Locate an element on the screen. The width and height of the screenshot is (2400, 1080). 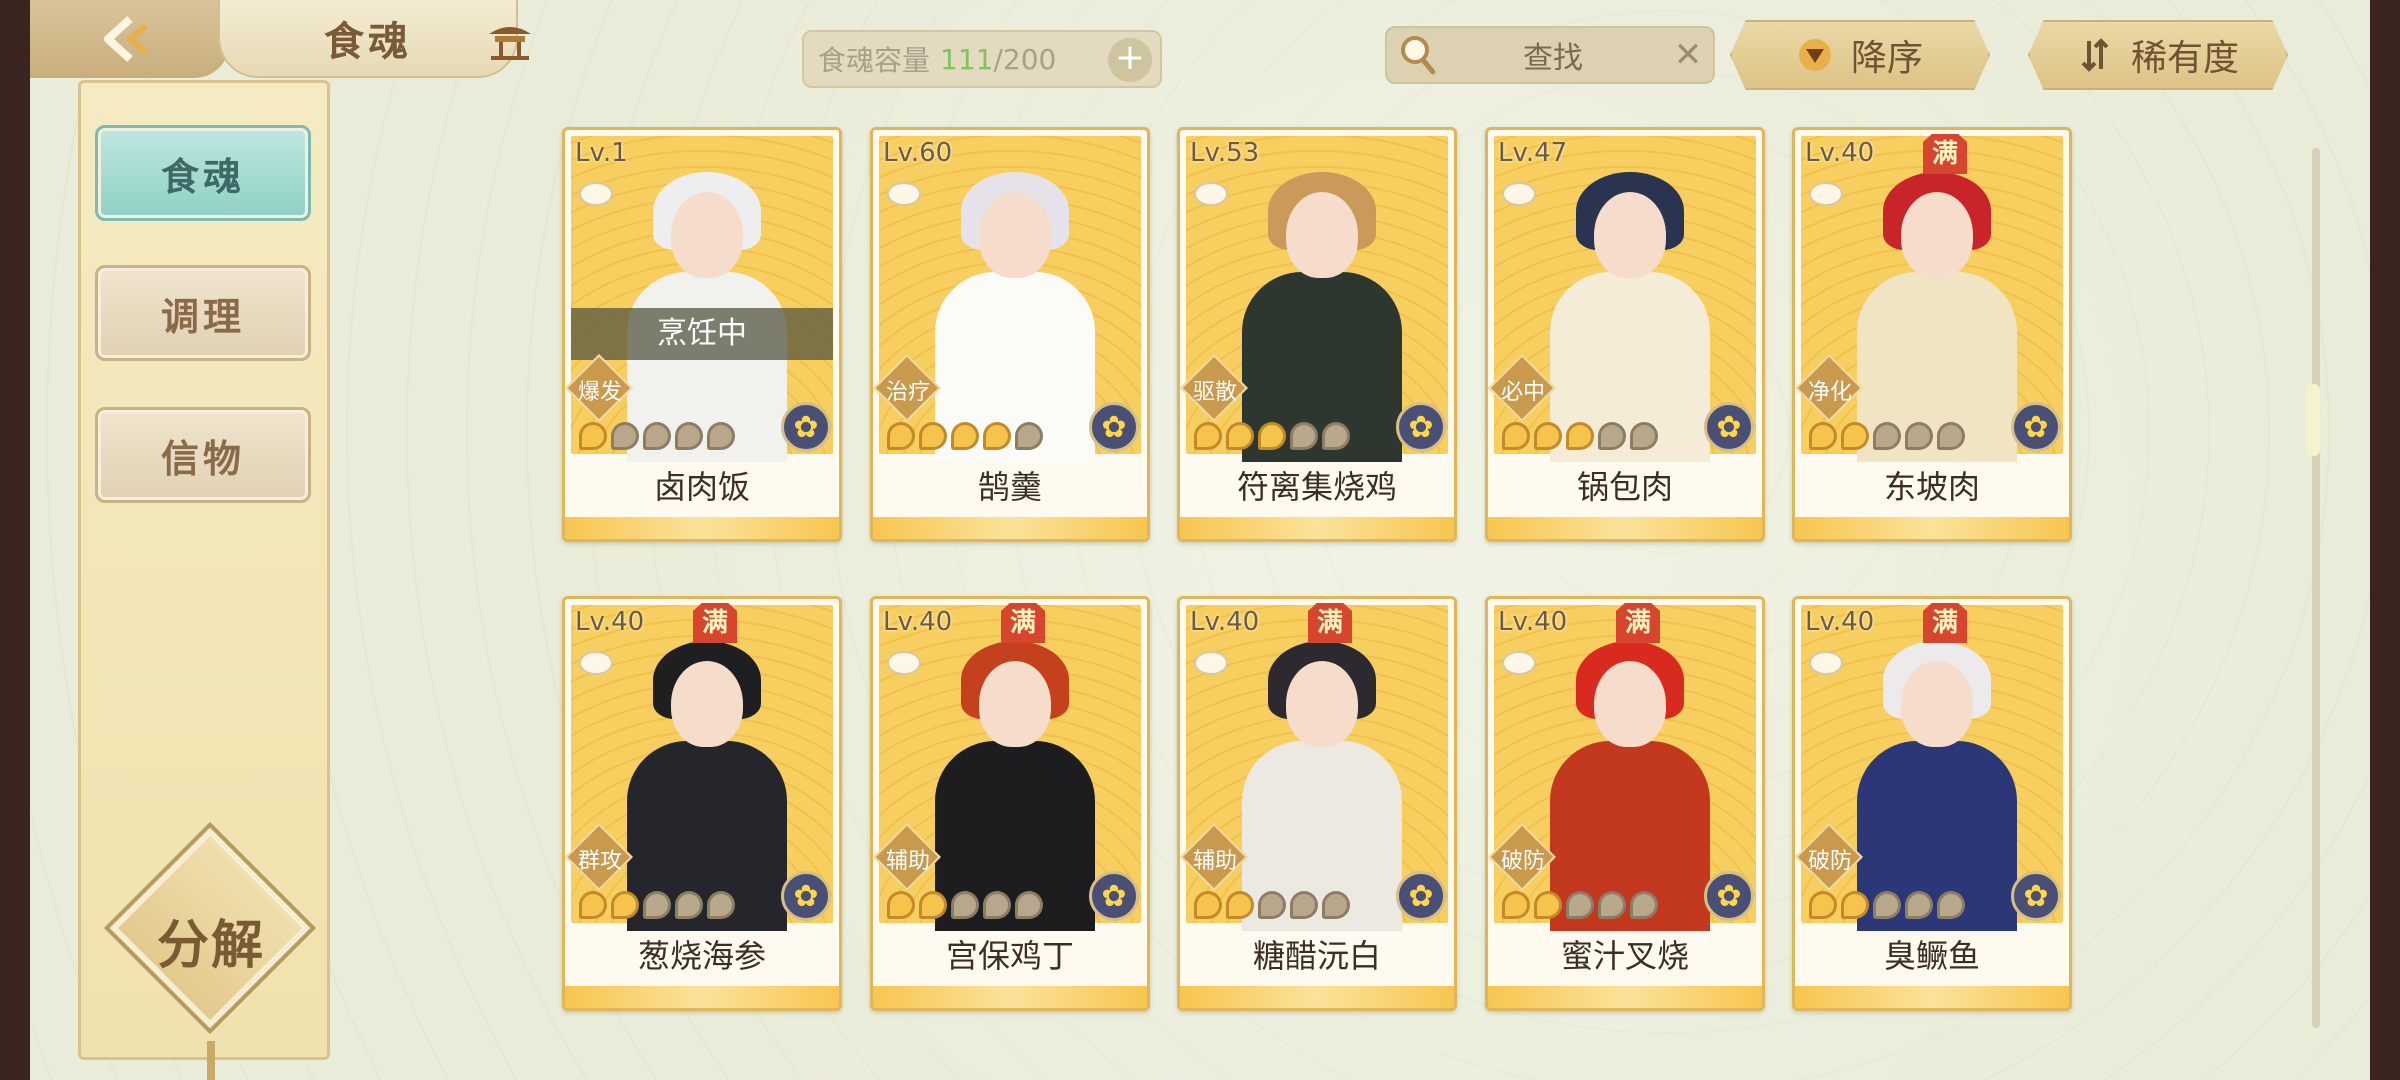
food-soul-card: Lv.47 必中 ✿ 锅包肉 is located at coordinates (1625, 334).